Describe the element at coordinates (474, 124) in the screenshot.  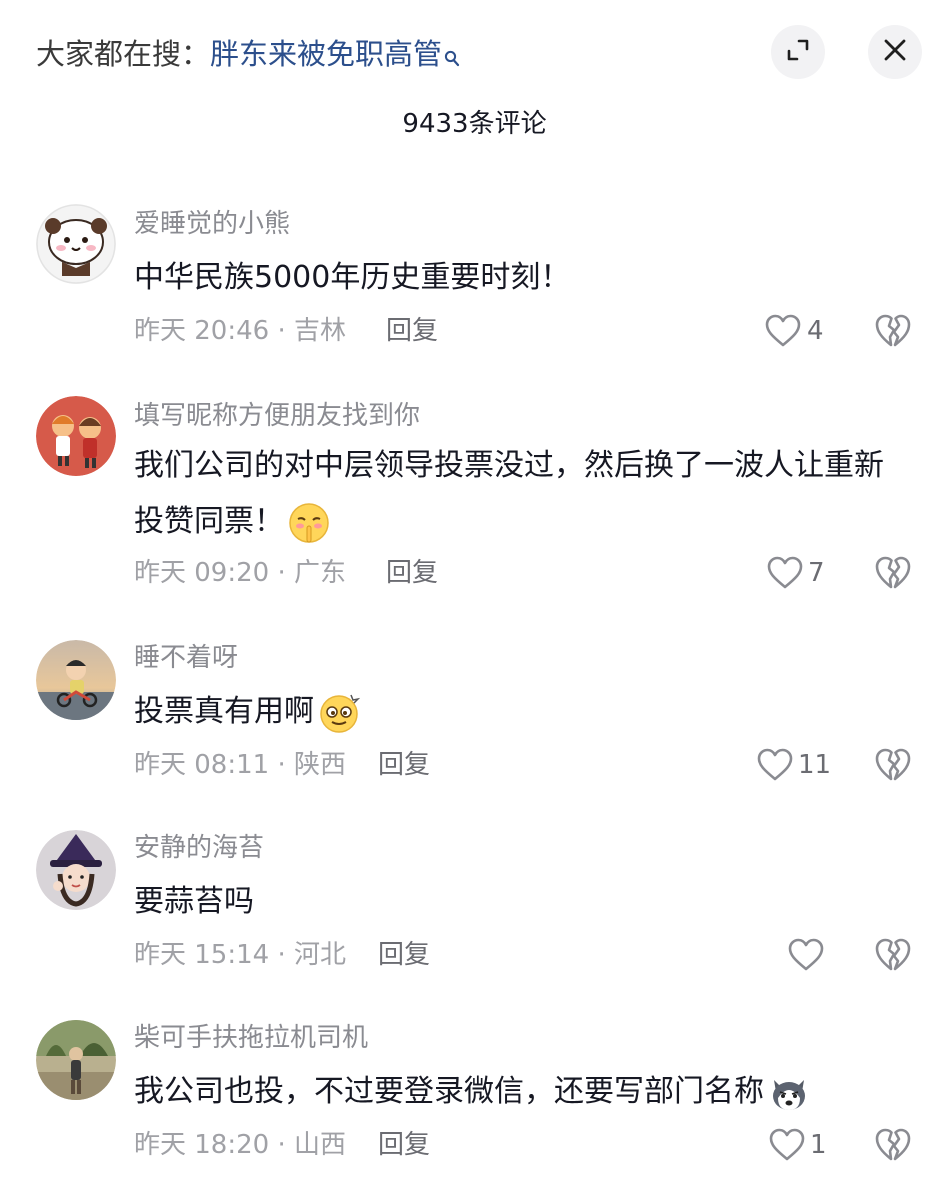
I see `comment-count-title: 9433条评论` at that location.